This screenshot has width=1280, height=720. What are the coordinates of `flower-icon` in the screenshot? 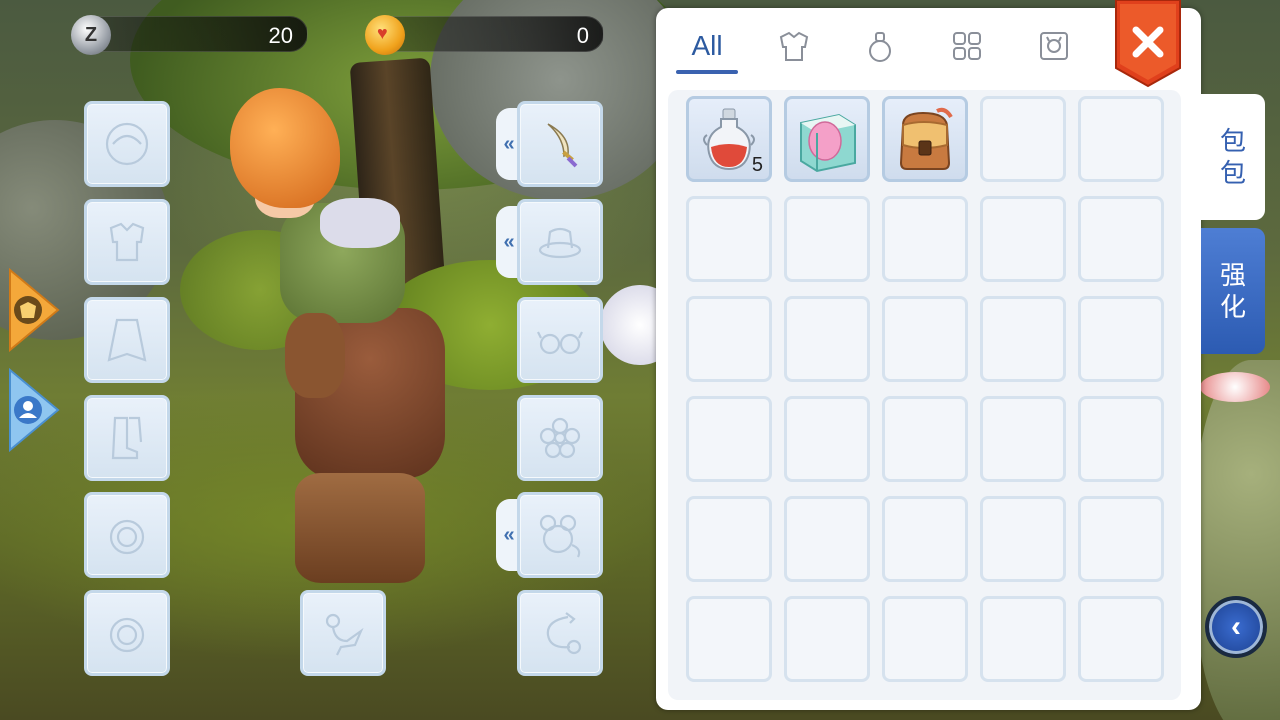 It's located at (560, 438).